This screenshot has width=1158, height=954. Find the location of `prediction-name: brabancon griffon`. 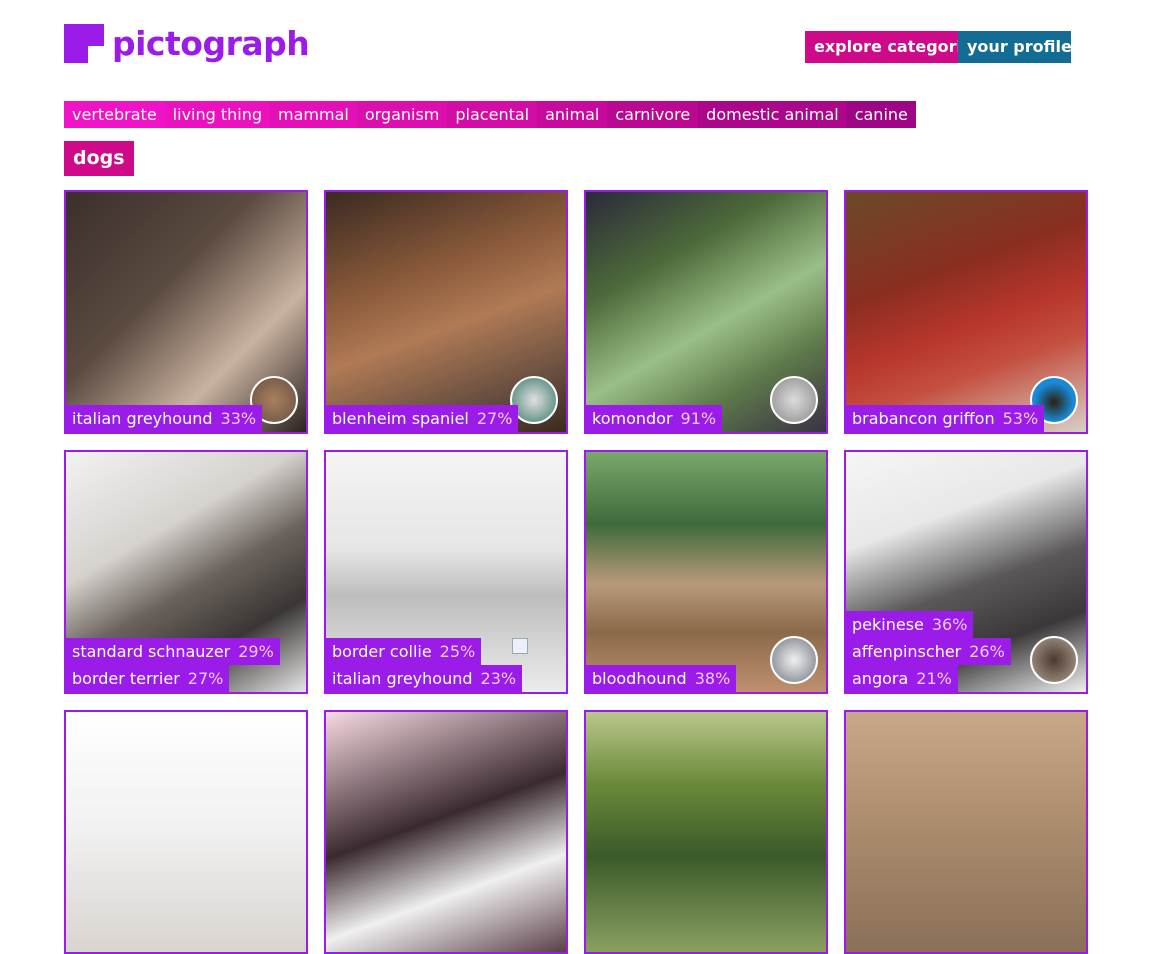

prediction-name: brabancon griffon is located at coordinates (923, 418).